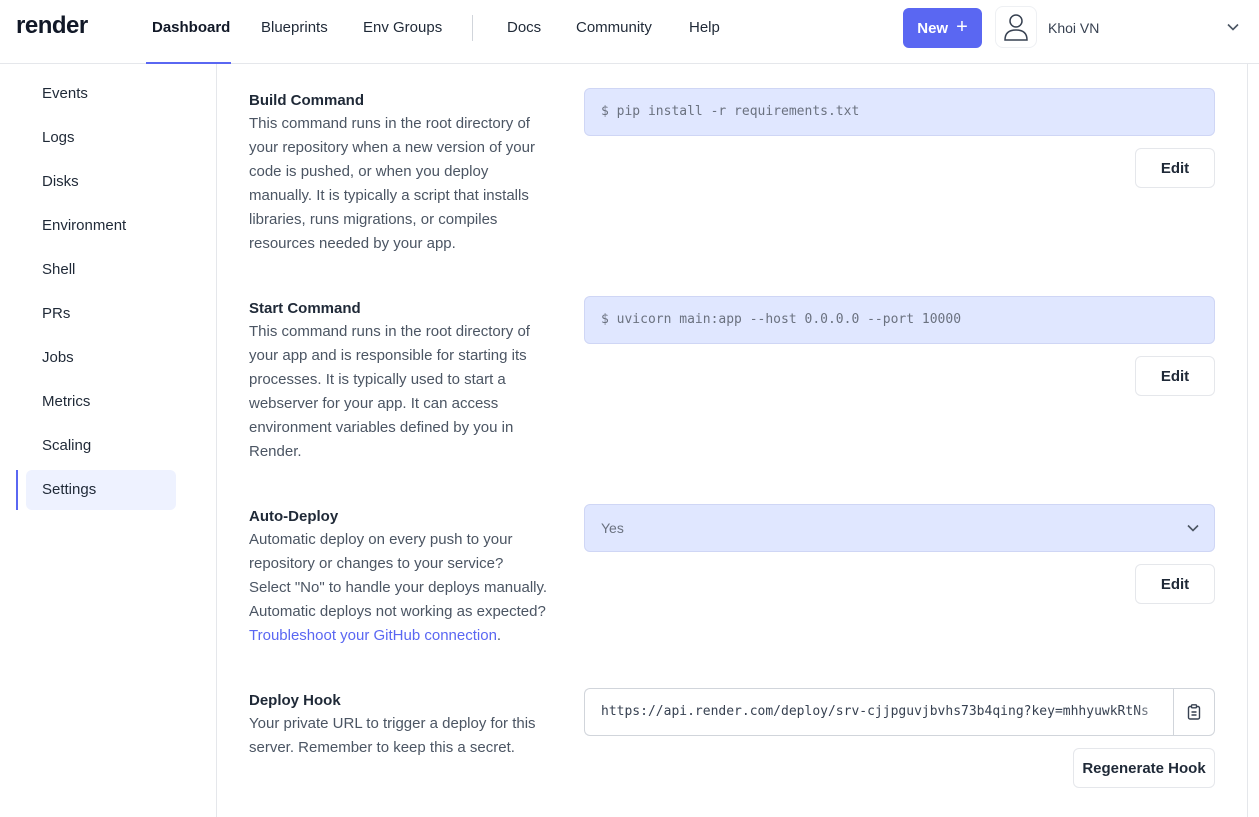  I want to click on scrollbar-track, so click(1247, 440).